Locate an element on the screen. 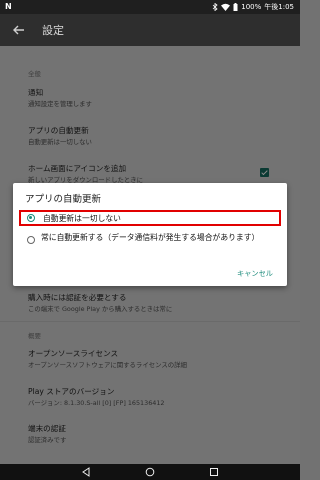  carrier-icon: N is located at coordinates (8, 6).